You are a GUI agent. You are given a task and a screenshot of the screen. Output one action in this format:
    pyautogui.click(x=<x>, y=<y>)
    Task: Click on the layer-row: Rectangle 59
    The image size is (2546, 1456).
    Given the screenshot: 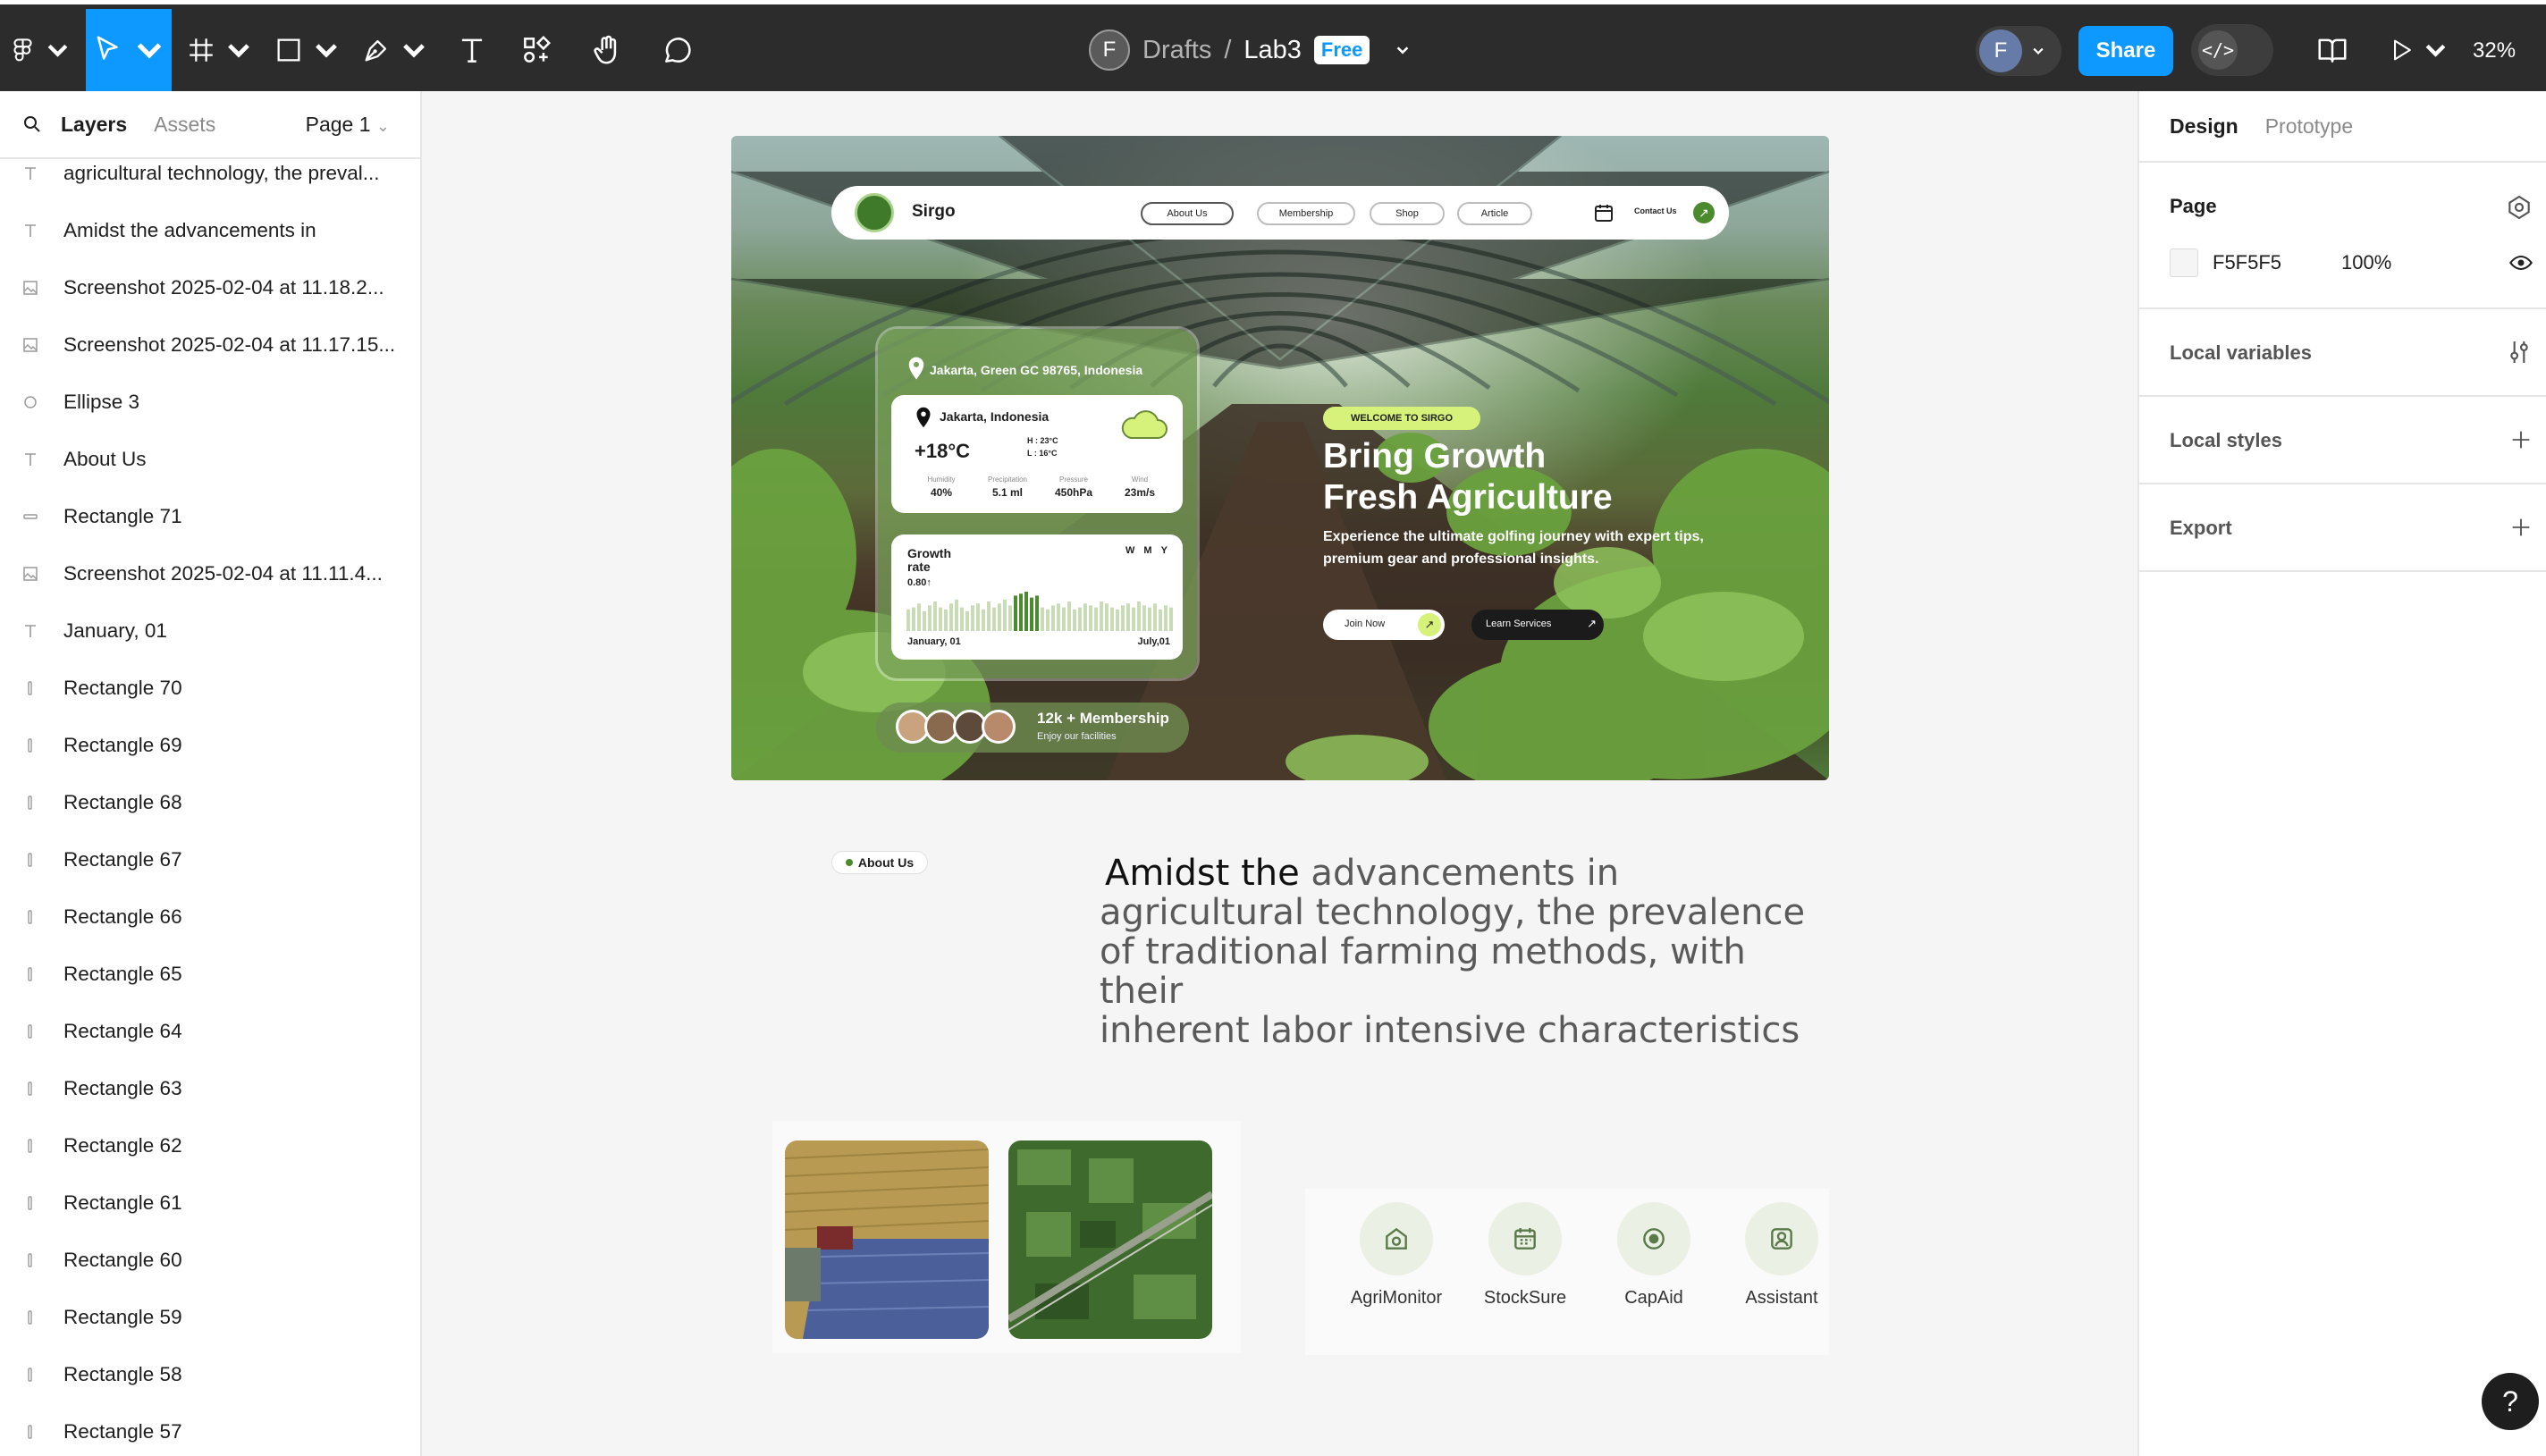 What is the action you would take?
    pyautogui.click(x=210, y=1318)
    